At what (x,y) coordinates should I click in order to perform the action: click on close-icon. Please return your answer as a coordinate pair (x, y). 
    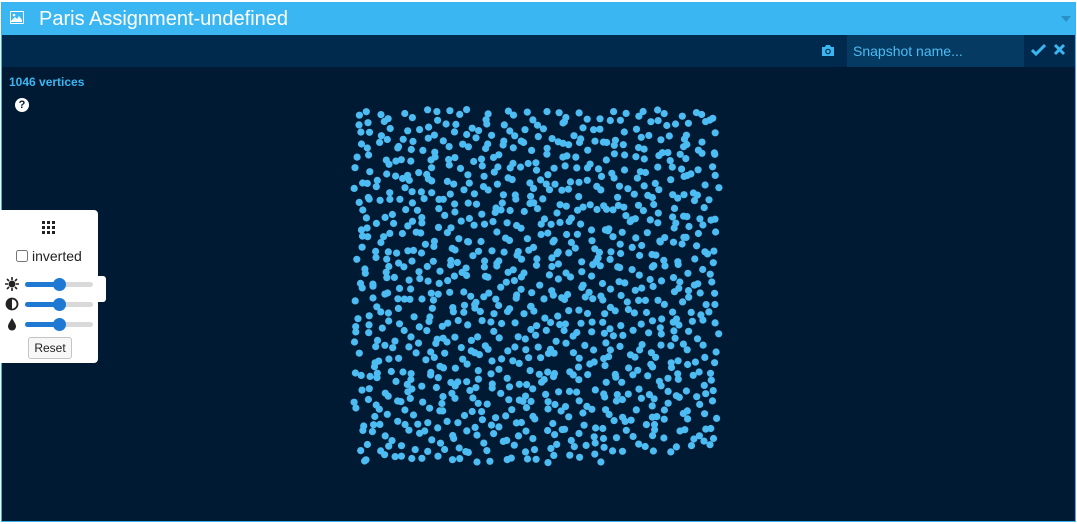
    Looking at the image, I should click on (1059, 49).